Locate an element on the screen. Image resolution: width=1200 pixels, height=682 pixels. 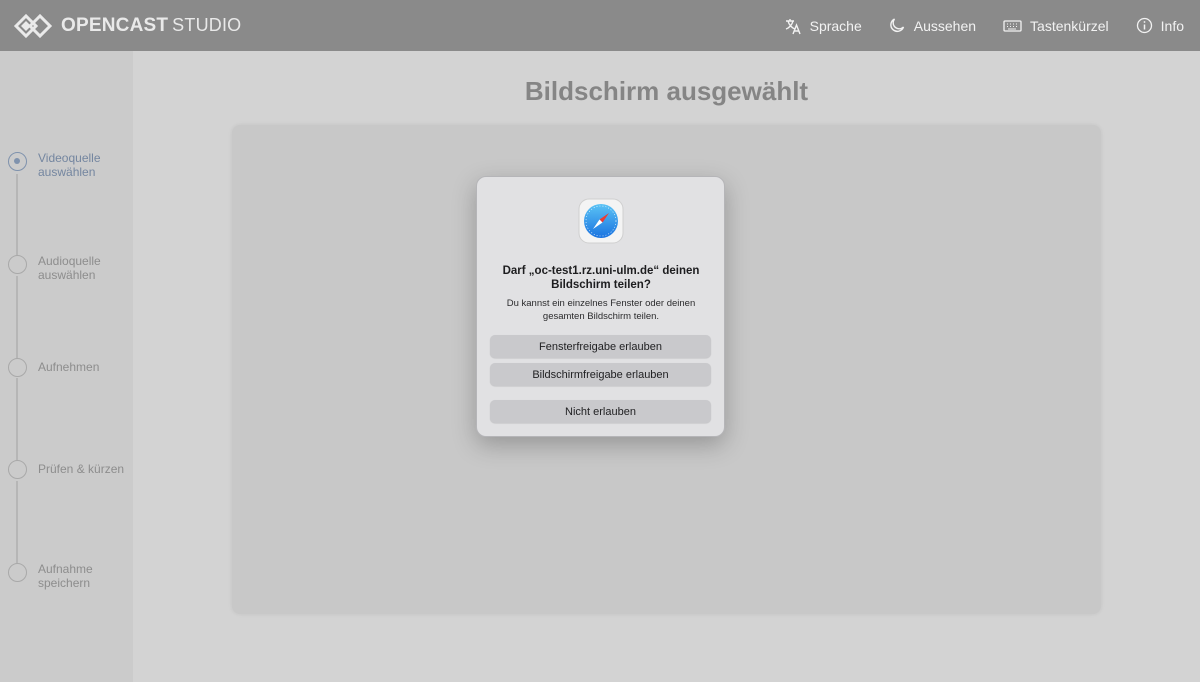
step-video-source: Videoquelle auswählen is located at coordinates (68, 165).